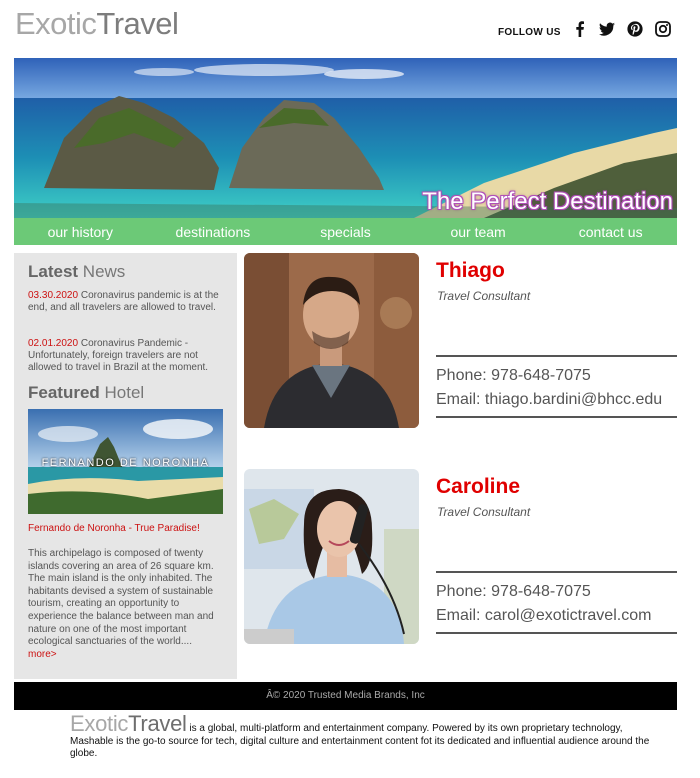 This screenshot has width=700, height=778. I want to click on latest-news-heading: Latest News, so click(77, 271).